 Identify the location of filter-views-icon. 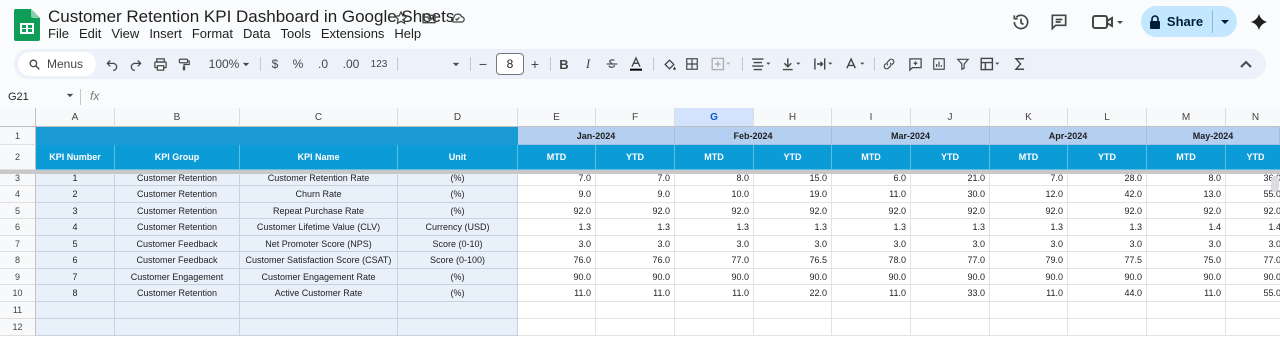
(991, 64).